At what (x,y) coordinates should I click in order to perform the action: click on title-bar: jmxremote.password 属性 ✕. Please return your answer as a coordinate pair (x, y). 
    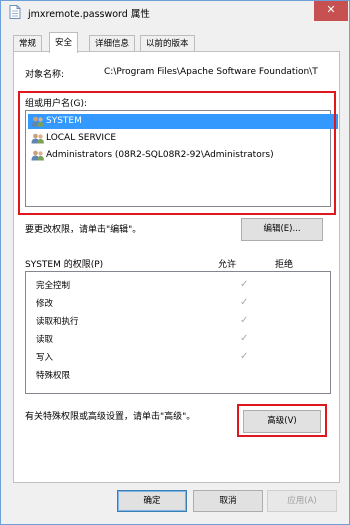
    Looking at the image, I should click on (175, 12).